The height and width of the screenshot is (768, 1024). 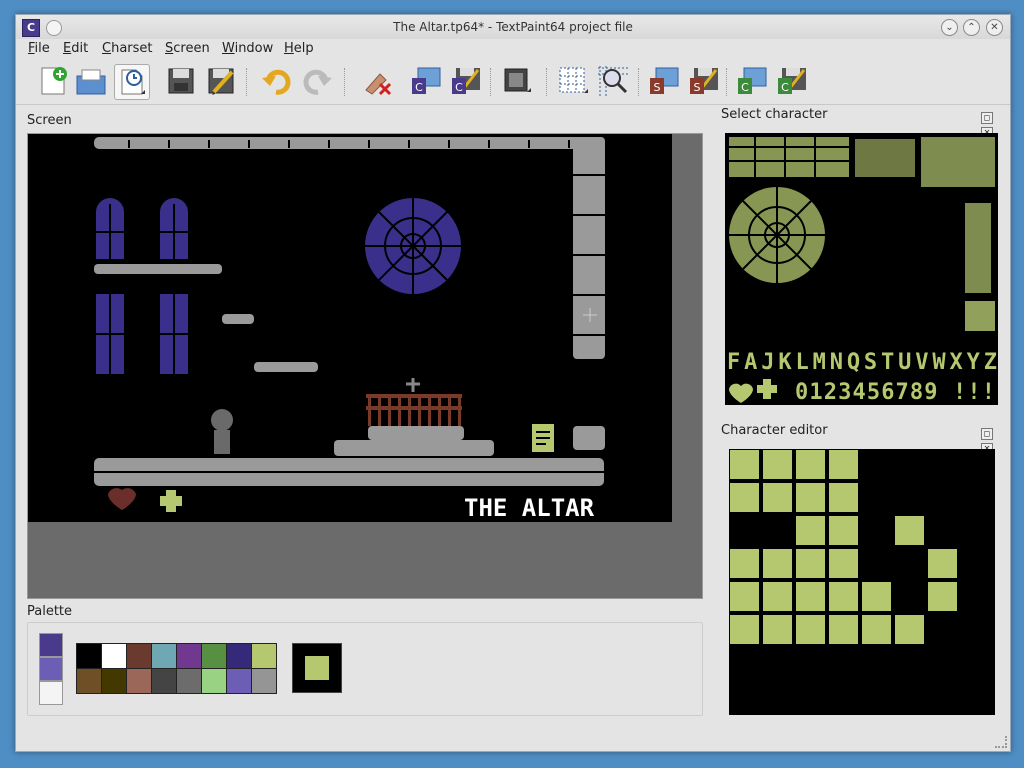 What do you see at coordinates (529, 508) in the screenshot?
I see `room-label: THE ALTAR` at bounding box center [529, 508].